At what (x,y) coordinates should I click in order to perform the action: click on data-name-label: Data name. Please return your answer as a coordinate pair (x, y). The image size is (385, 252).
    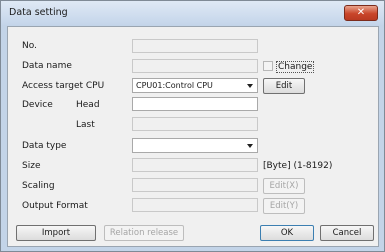
    Looking at the image, I should click on (47, 66).